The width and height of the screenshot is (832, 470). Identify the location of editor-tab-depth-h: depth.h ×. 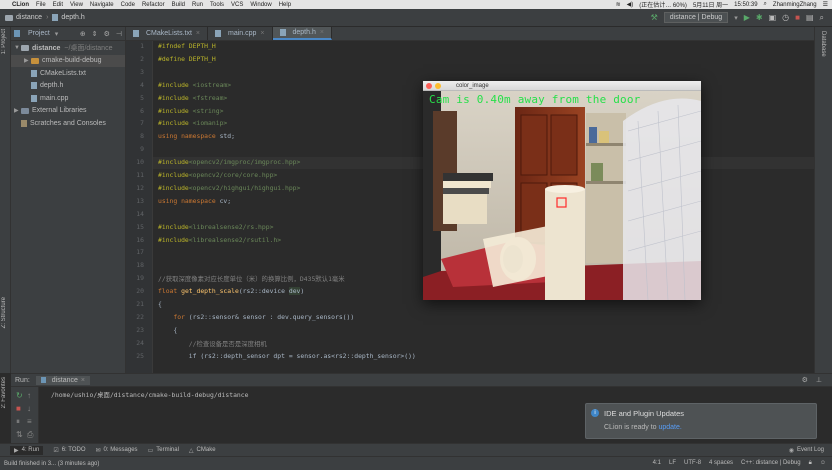
(302, 33).